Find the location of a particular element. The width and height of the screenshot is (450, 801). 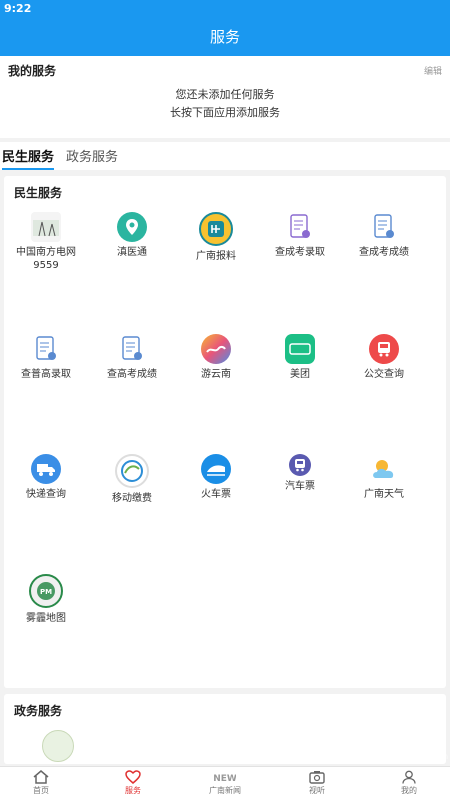

nav-service: 服务 is located at coordinates (133, 782).